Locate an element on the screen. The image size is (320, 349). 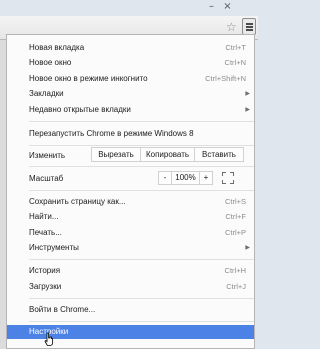
menu-item-label: Новое окно is located at coordinates (50, 62).